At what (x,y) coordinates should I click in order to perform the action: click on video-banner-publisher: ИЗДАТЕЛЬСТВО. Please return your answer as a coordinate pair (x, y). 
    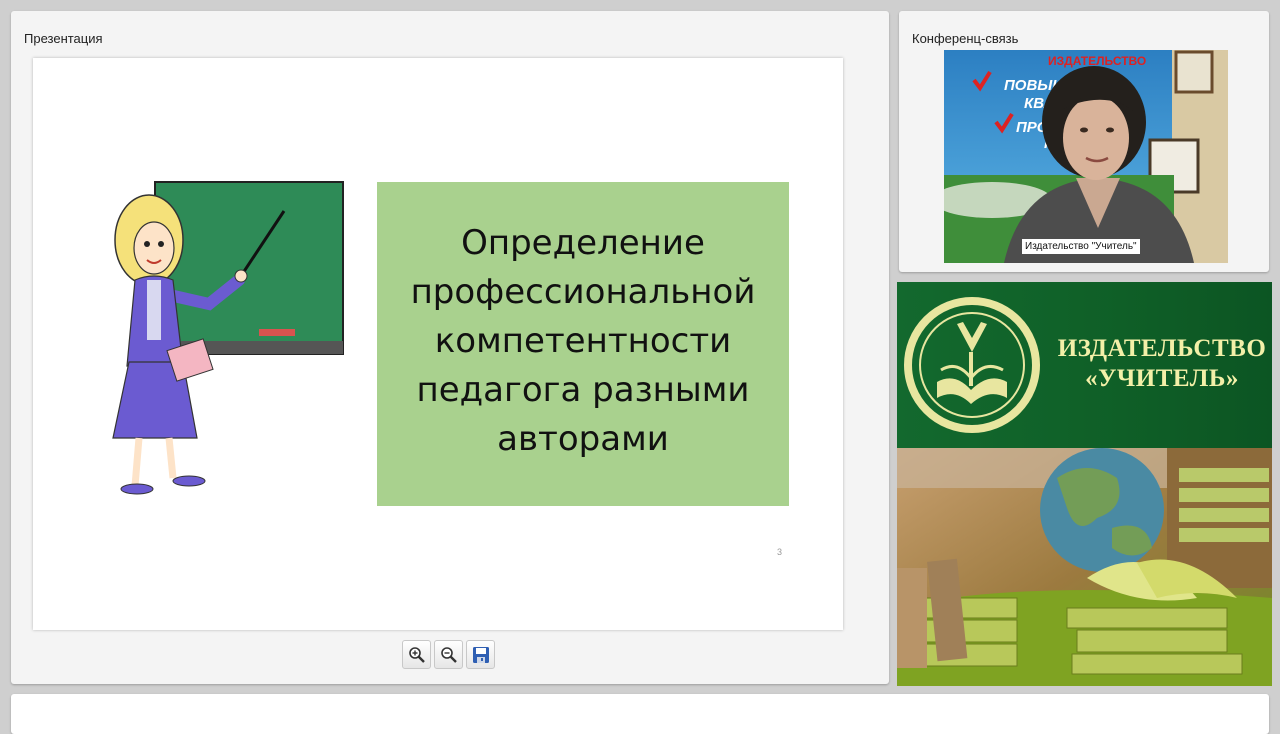
    Looking at the image, I should click on (1097, 61).